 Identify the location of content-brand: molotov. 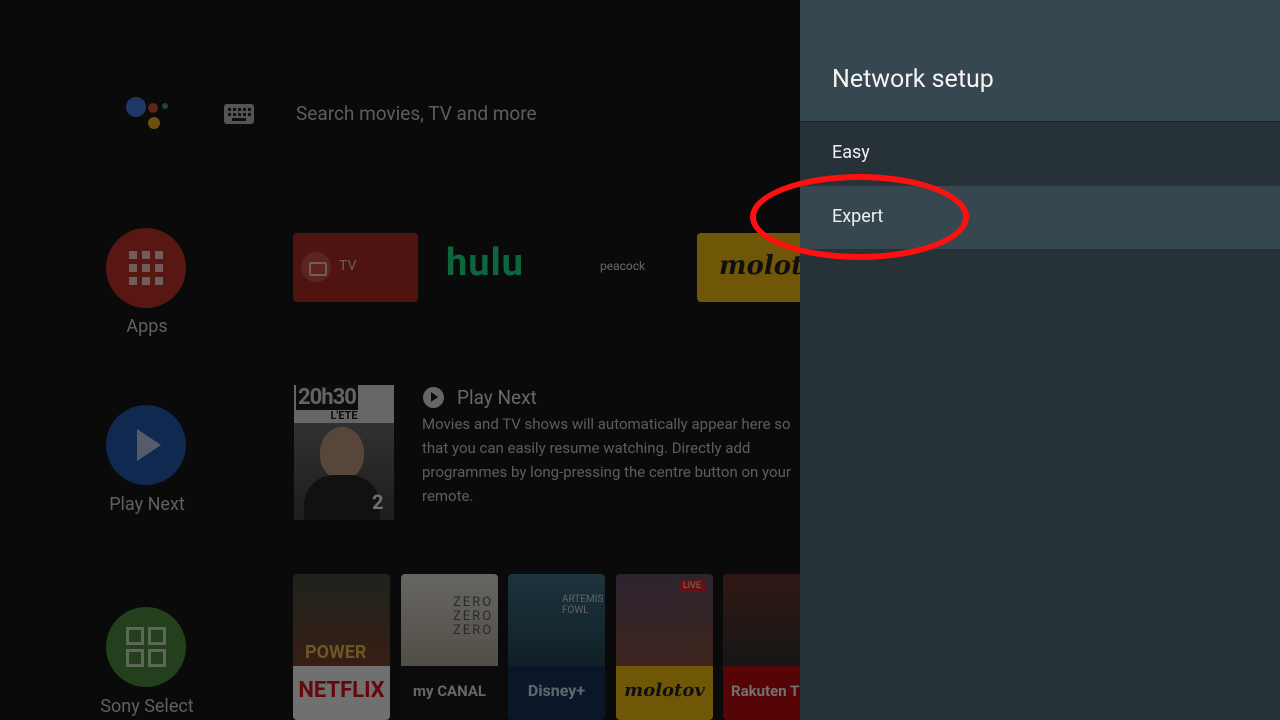
(664, 693).